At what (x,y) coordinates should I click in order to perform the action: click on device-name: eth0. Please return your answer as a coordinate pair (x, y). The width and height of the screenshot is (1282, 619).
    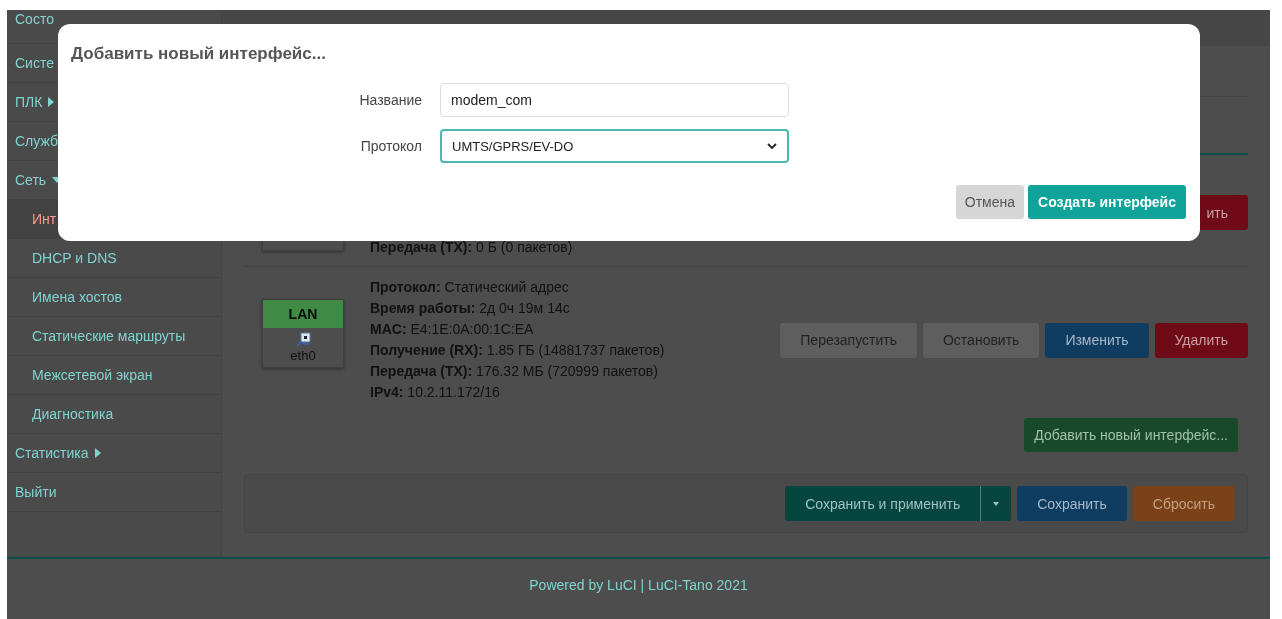
    Looking at the image, I should click on (303, 355).